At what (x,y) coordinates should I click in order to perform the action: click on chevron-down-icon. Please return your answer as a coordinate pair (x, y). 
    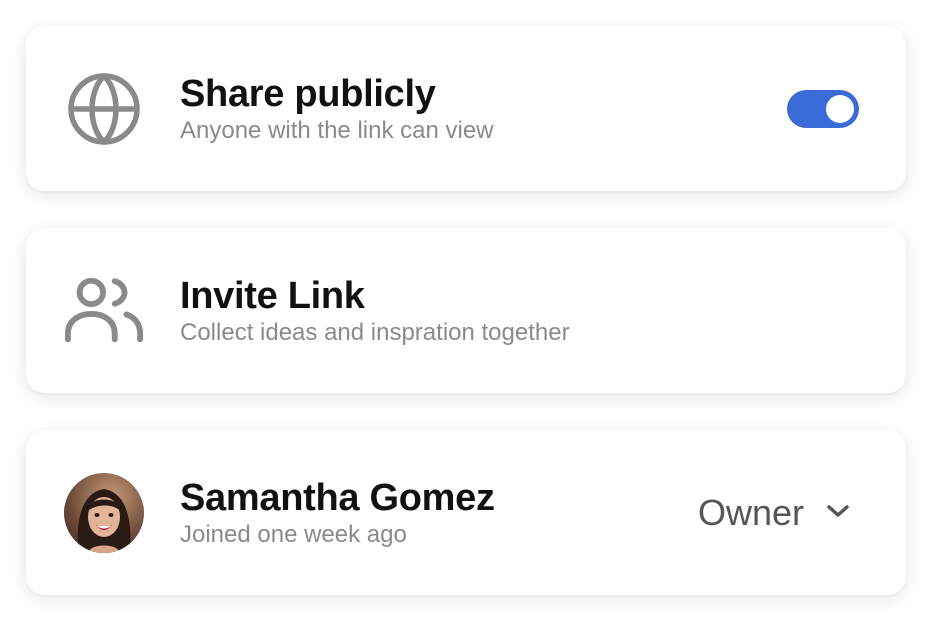
    Looking at the image, I should click on (838, 513).